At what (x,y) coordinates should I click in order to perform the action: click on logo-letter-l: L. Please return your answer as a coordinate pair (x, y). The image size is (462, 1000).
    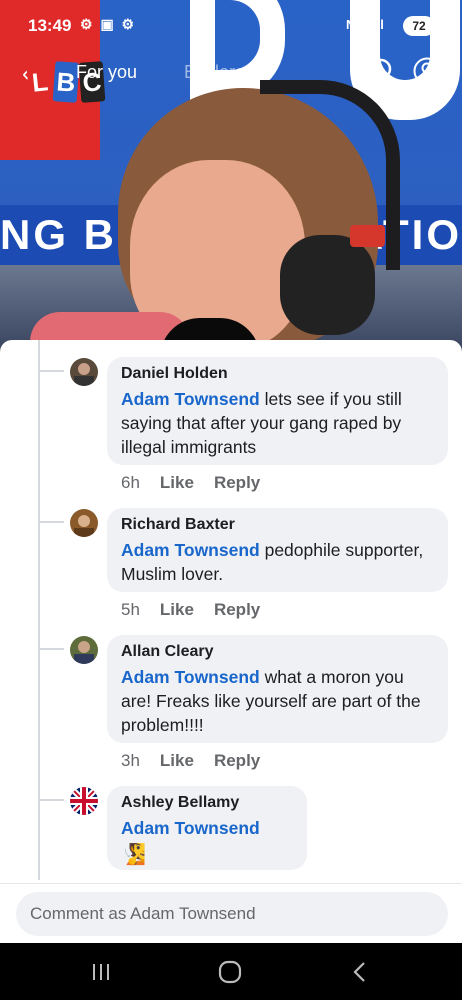
    Looking at the image, I should click on (40, 82).